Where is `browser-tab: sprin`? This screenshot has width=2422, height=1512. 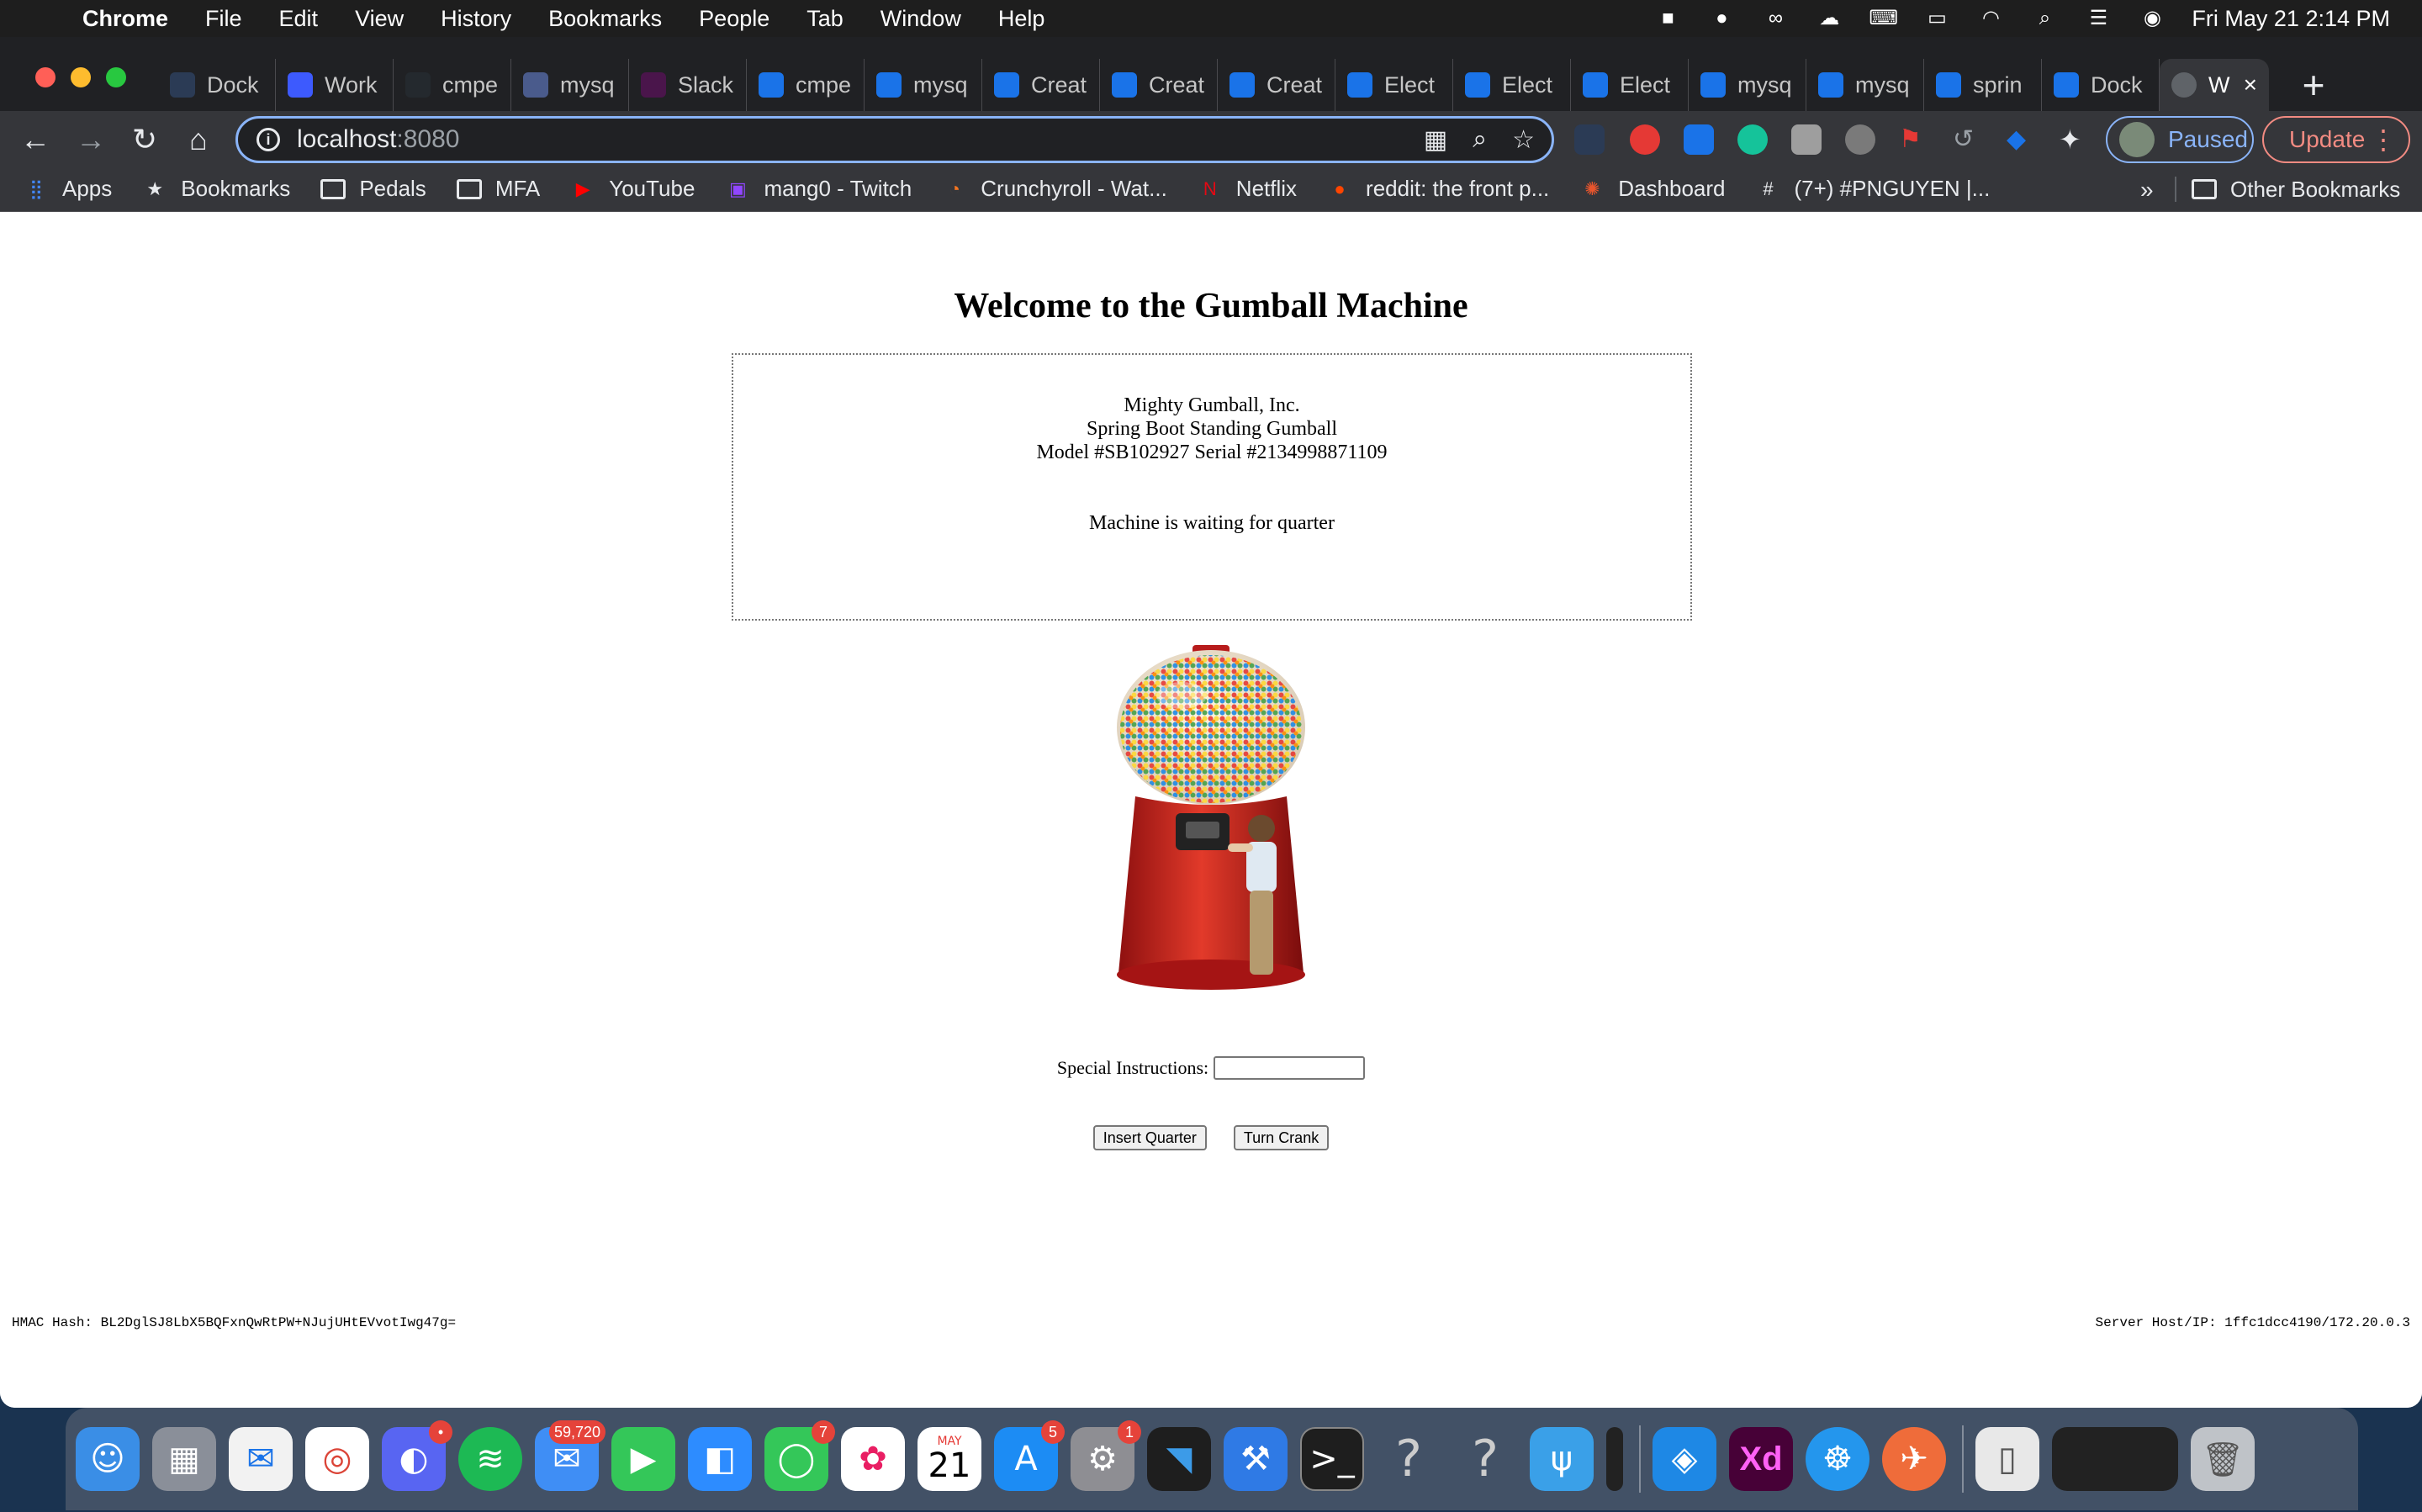 browser-tab: sprin is located at coordinates (1983, 85).